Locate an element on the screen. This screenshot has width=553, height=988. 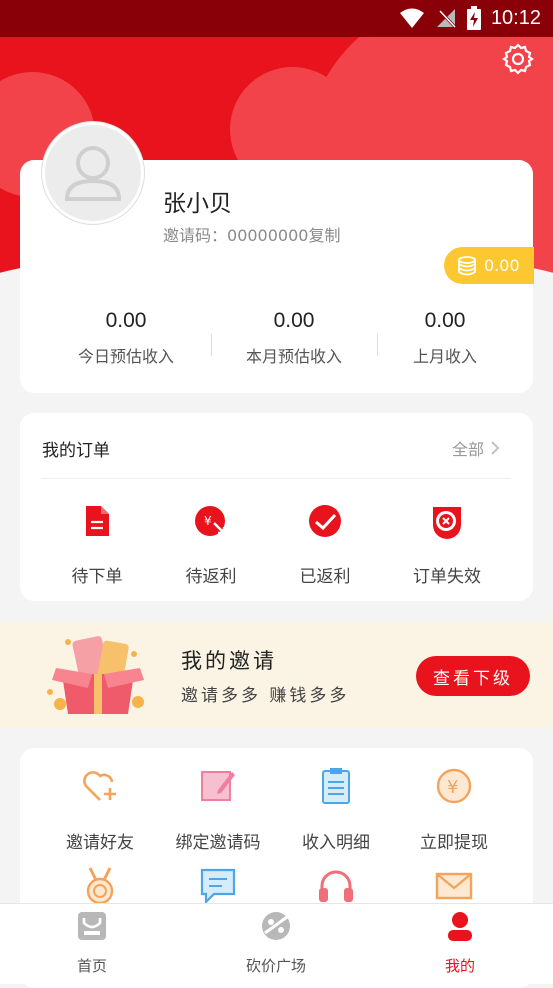
invalid-icon is located at coordinates (447, 523).